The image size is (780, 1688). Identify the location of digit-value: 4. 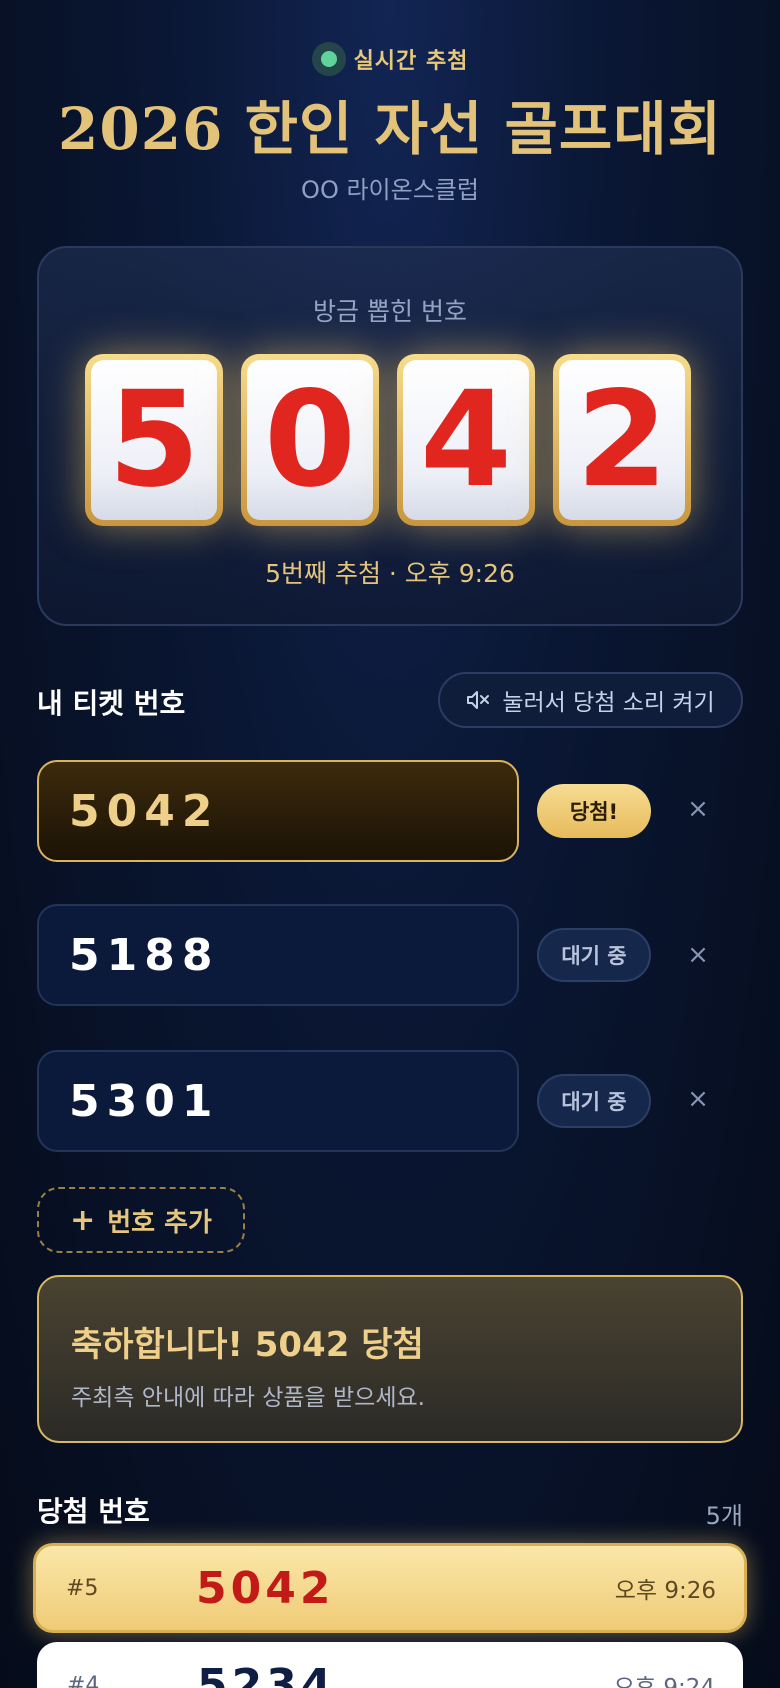
(466, 440).